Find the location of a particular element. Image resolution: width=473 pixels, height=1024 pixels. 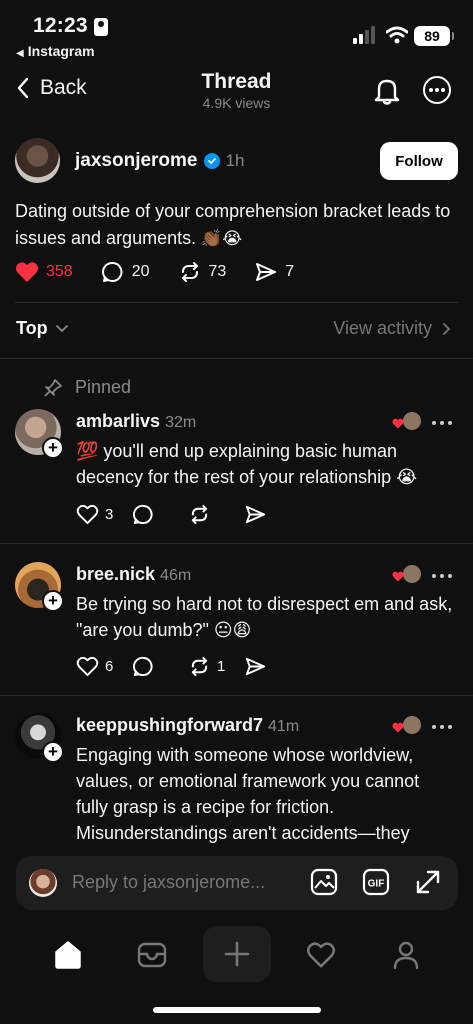

repost-button: 73 is located at coordinates (202, 272).